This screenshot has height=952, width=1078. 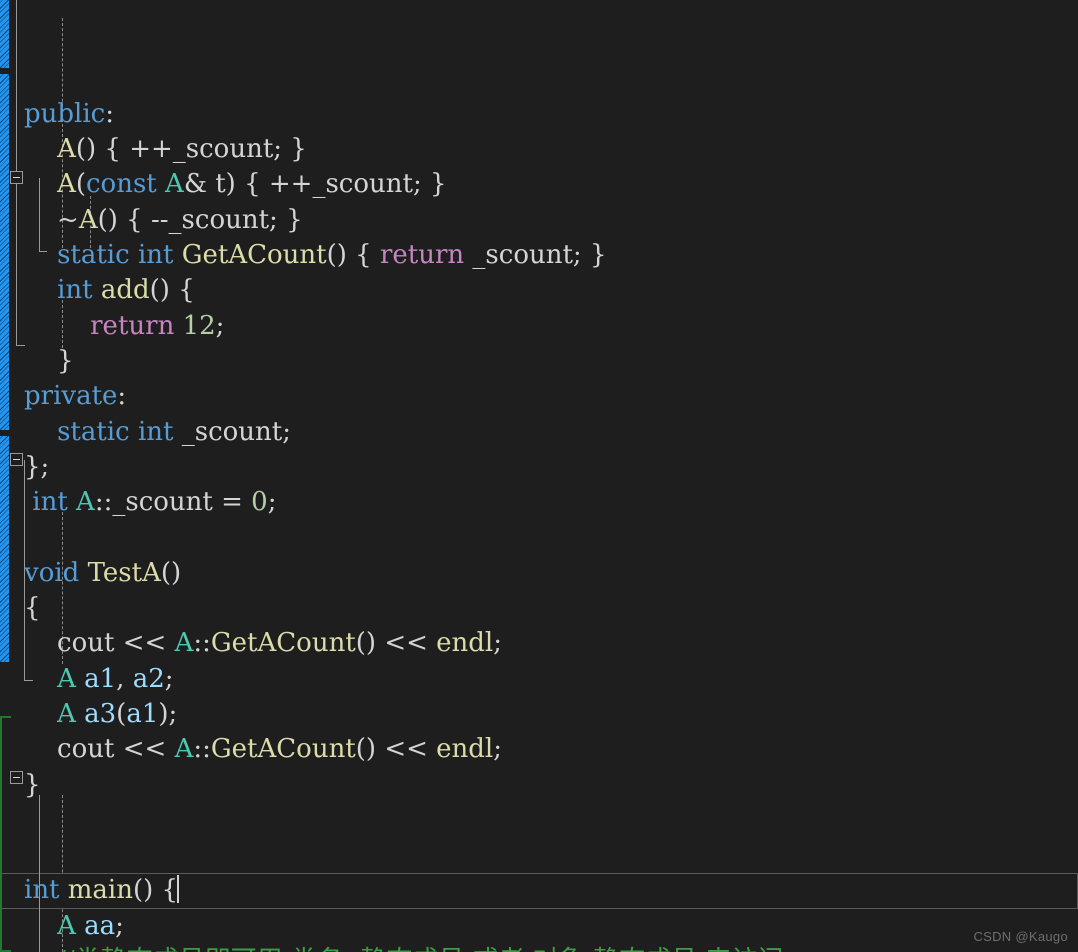 What do you see at coordinates (539, 114) in the screenshot?
I see `code-line: public:` at bounding box center [539, 114].